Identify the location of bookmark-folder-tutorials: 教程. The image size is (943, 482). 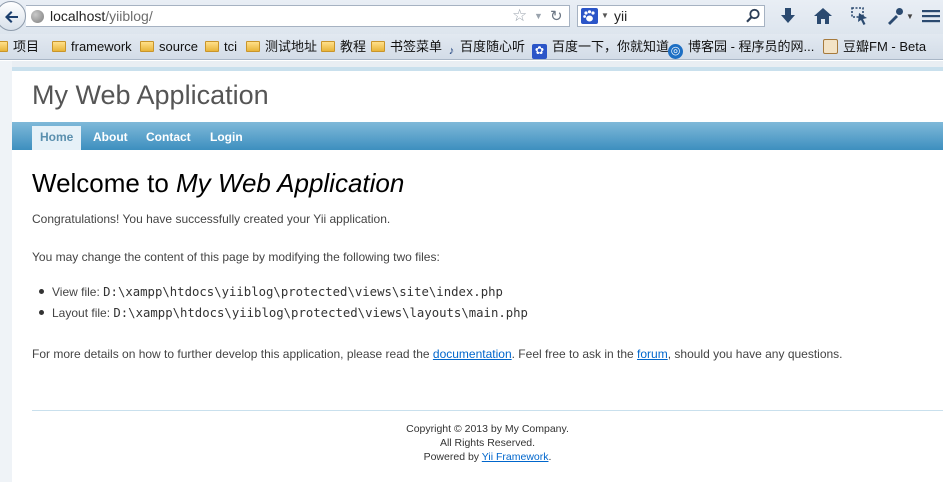
(343, 47).